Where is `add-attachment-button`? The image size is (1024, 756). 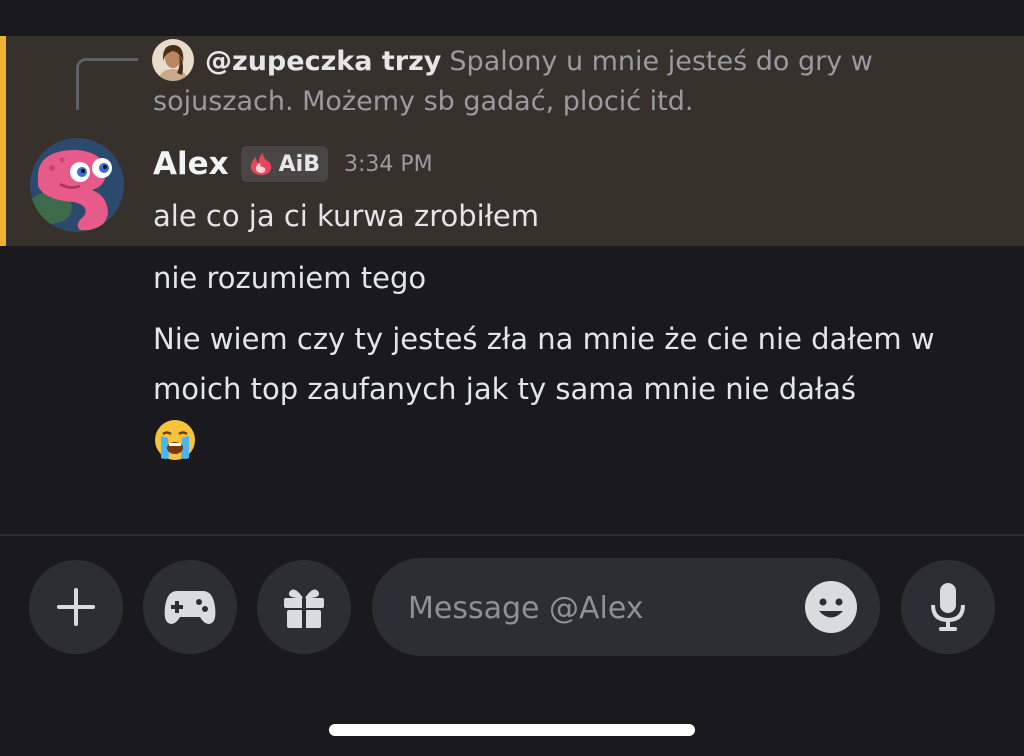
add-attachment-button is located at coordinates (76, 607).